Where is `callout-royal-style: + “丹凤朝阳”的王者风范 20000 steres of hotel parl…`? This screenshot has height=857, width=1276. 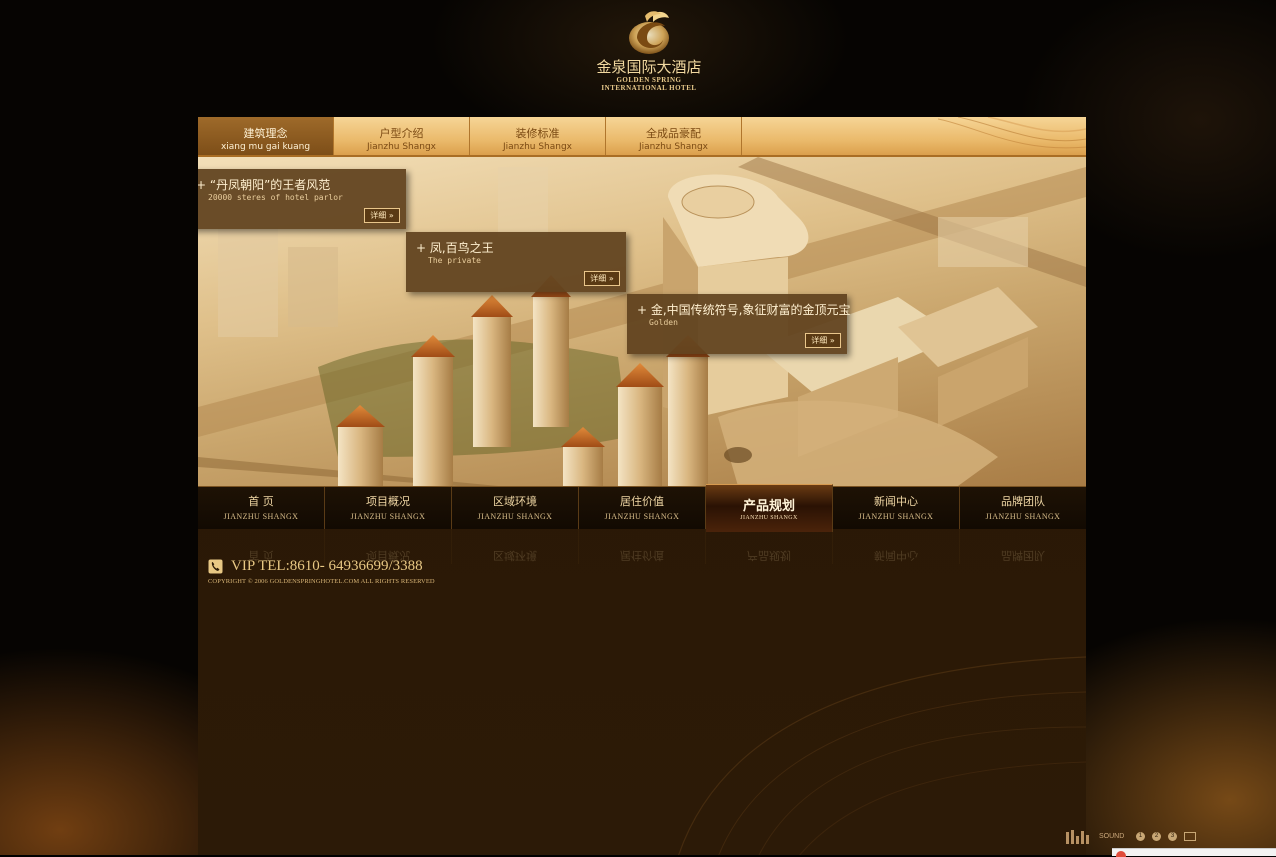 callout-royal-style: + “丹凤朝阳”的王者风范 20000 steres of hotel parl… is located at coordinates (302, 199).